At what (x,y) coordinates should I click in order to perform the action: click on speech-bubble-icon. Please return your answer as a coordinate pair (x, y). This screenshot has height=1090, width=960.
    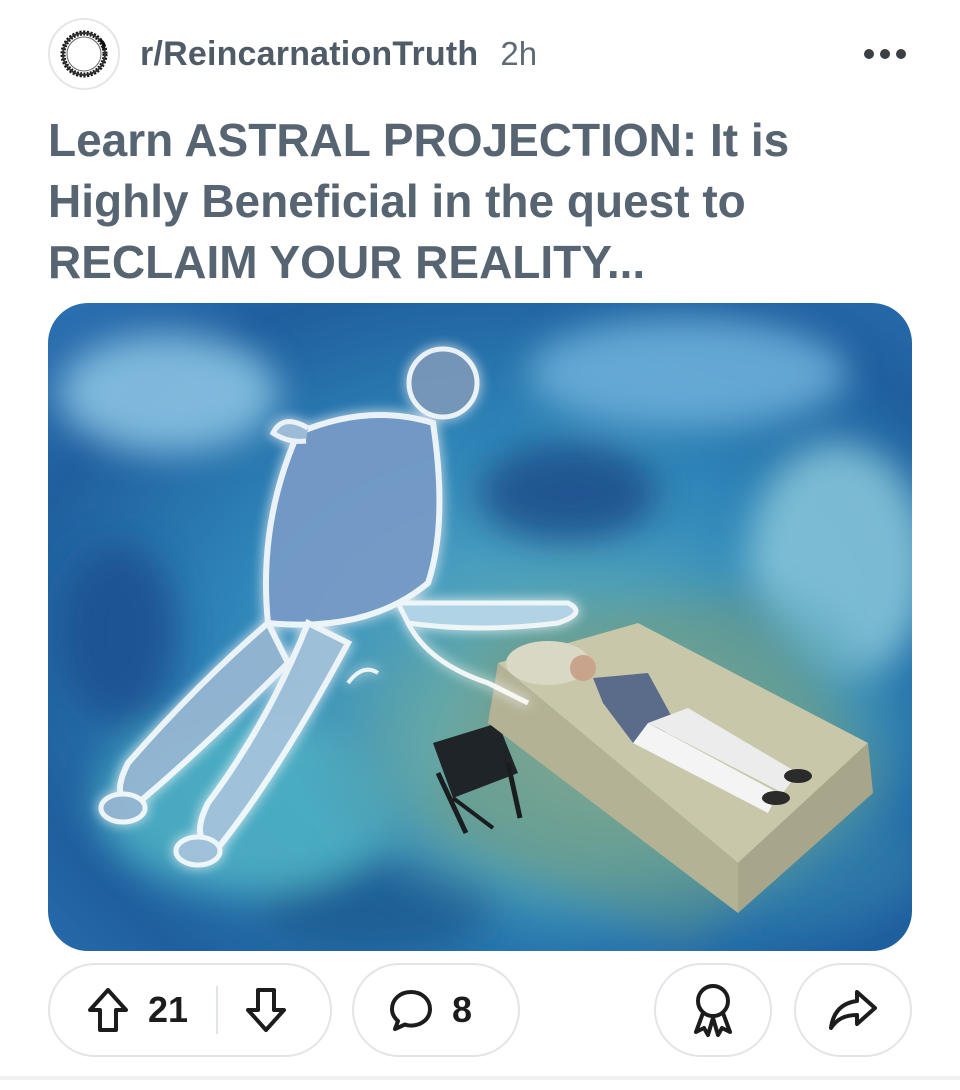
    Looking at the image, I should click on (411, 1010).